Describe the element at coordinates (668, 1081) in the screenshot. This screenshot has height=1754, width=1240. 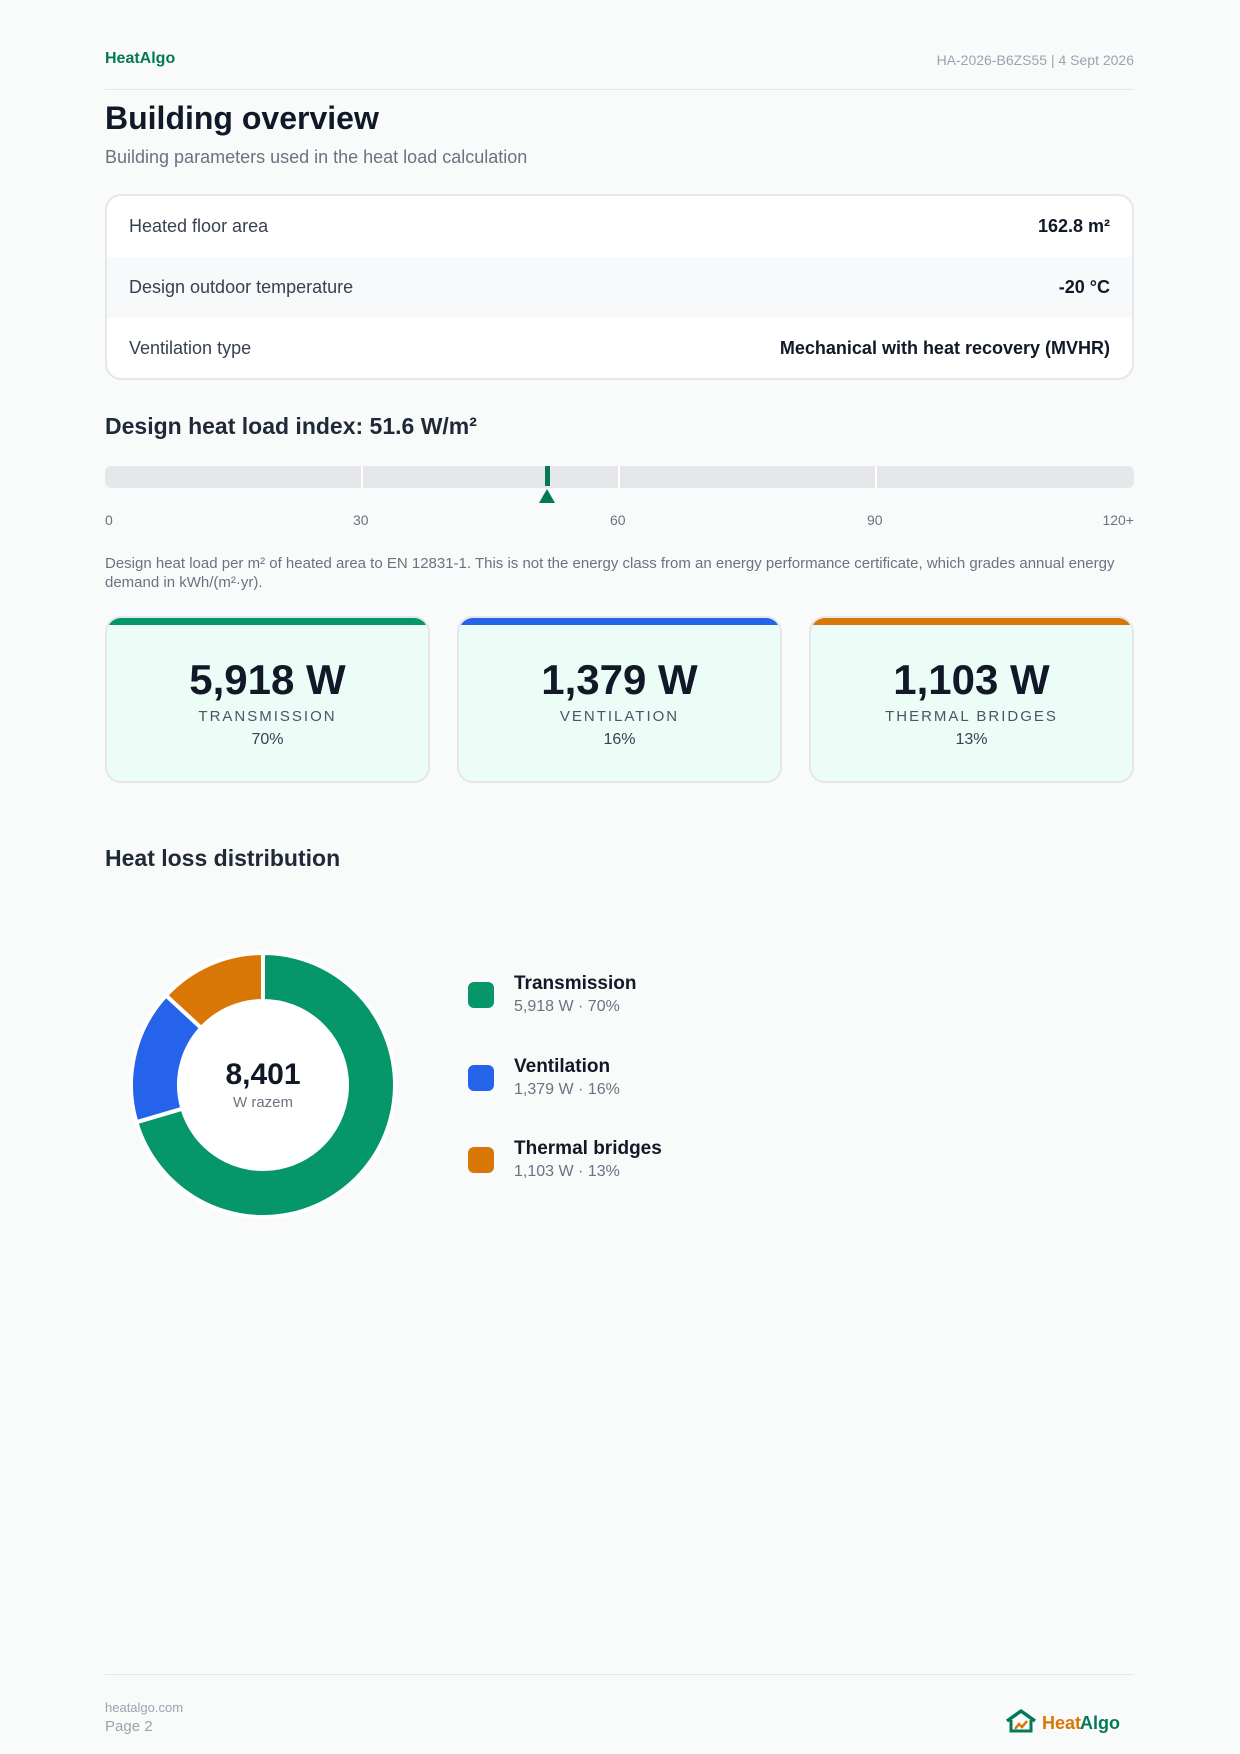
I see `legend-item-ventilation: Ventilation 1,379 W · 16%` at that location.